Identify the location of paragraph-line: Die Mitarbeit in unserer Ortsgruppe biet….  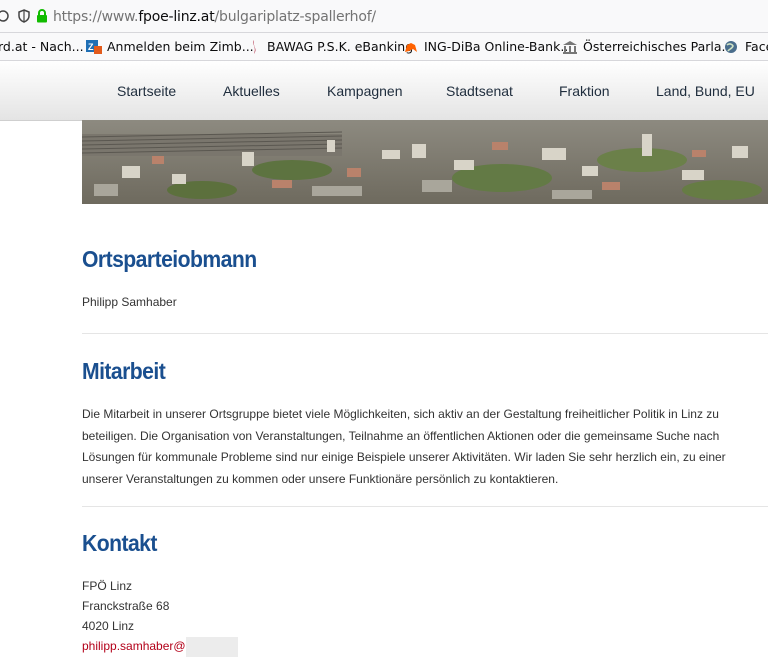
(400, 414).